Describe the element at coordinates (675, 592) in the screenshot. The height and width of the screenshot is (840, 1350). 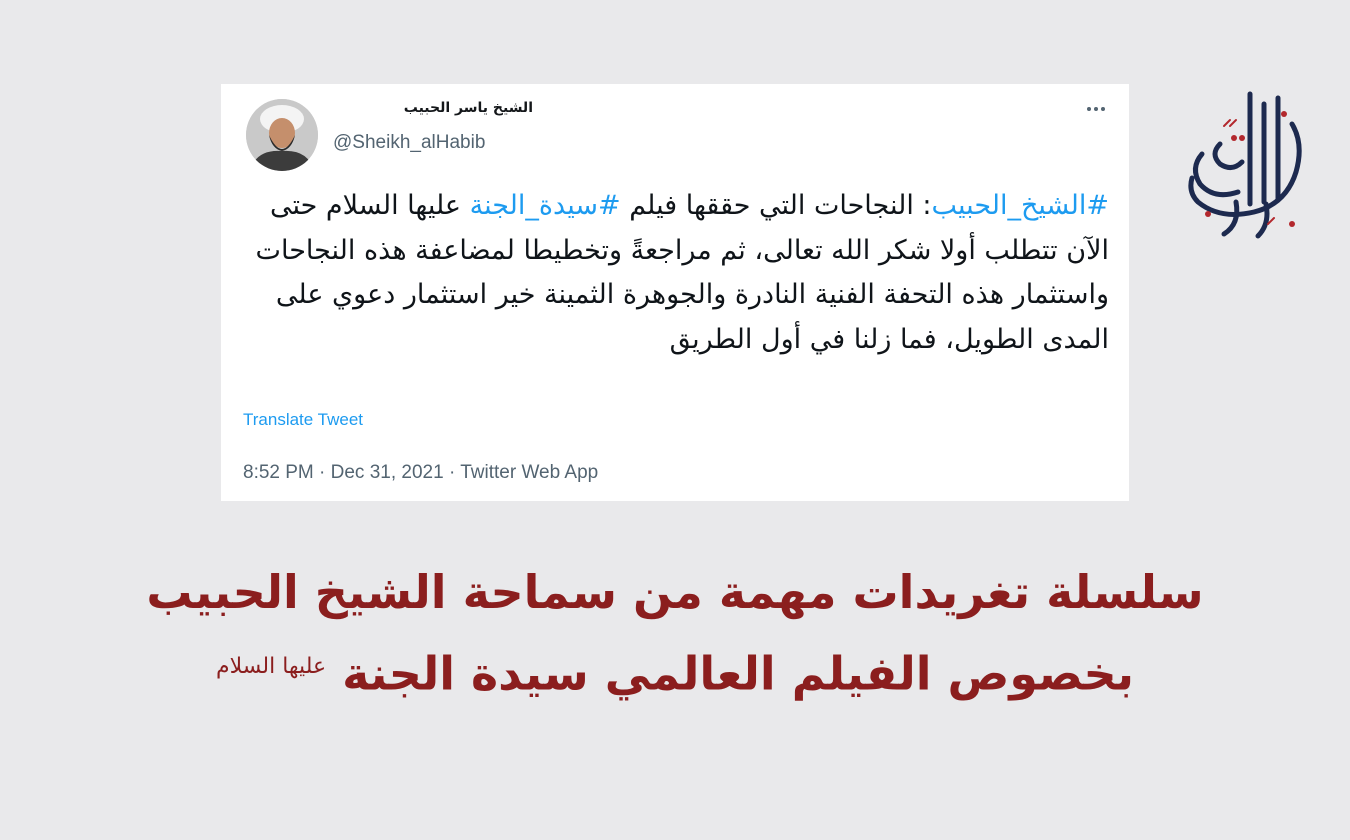
I see `headline-line-1: سلسلة تغريدات مهمة من سماحة الشيخ الحبيب` at that location.